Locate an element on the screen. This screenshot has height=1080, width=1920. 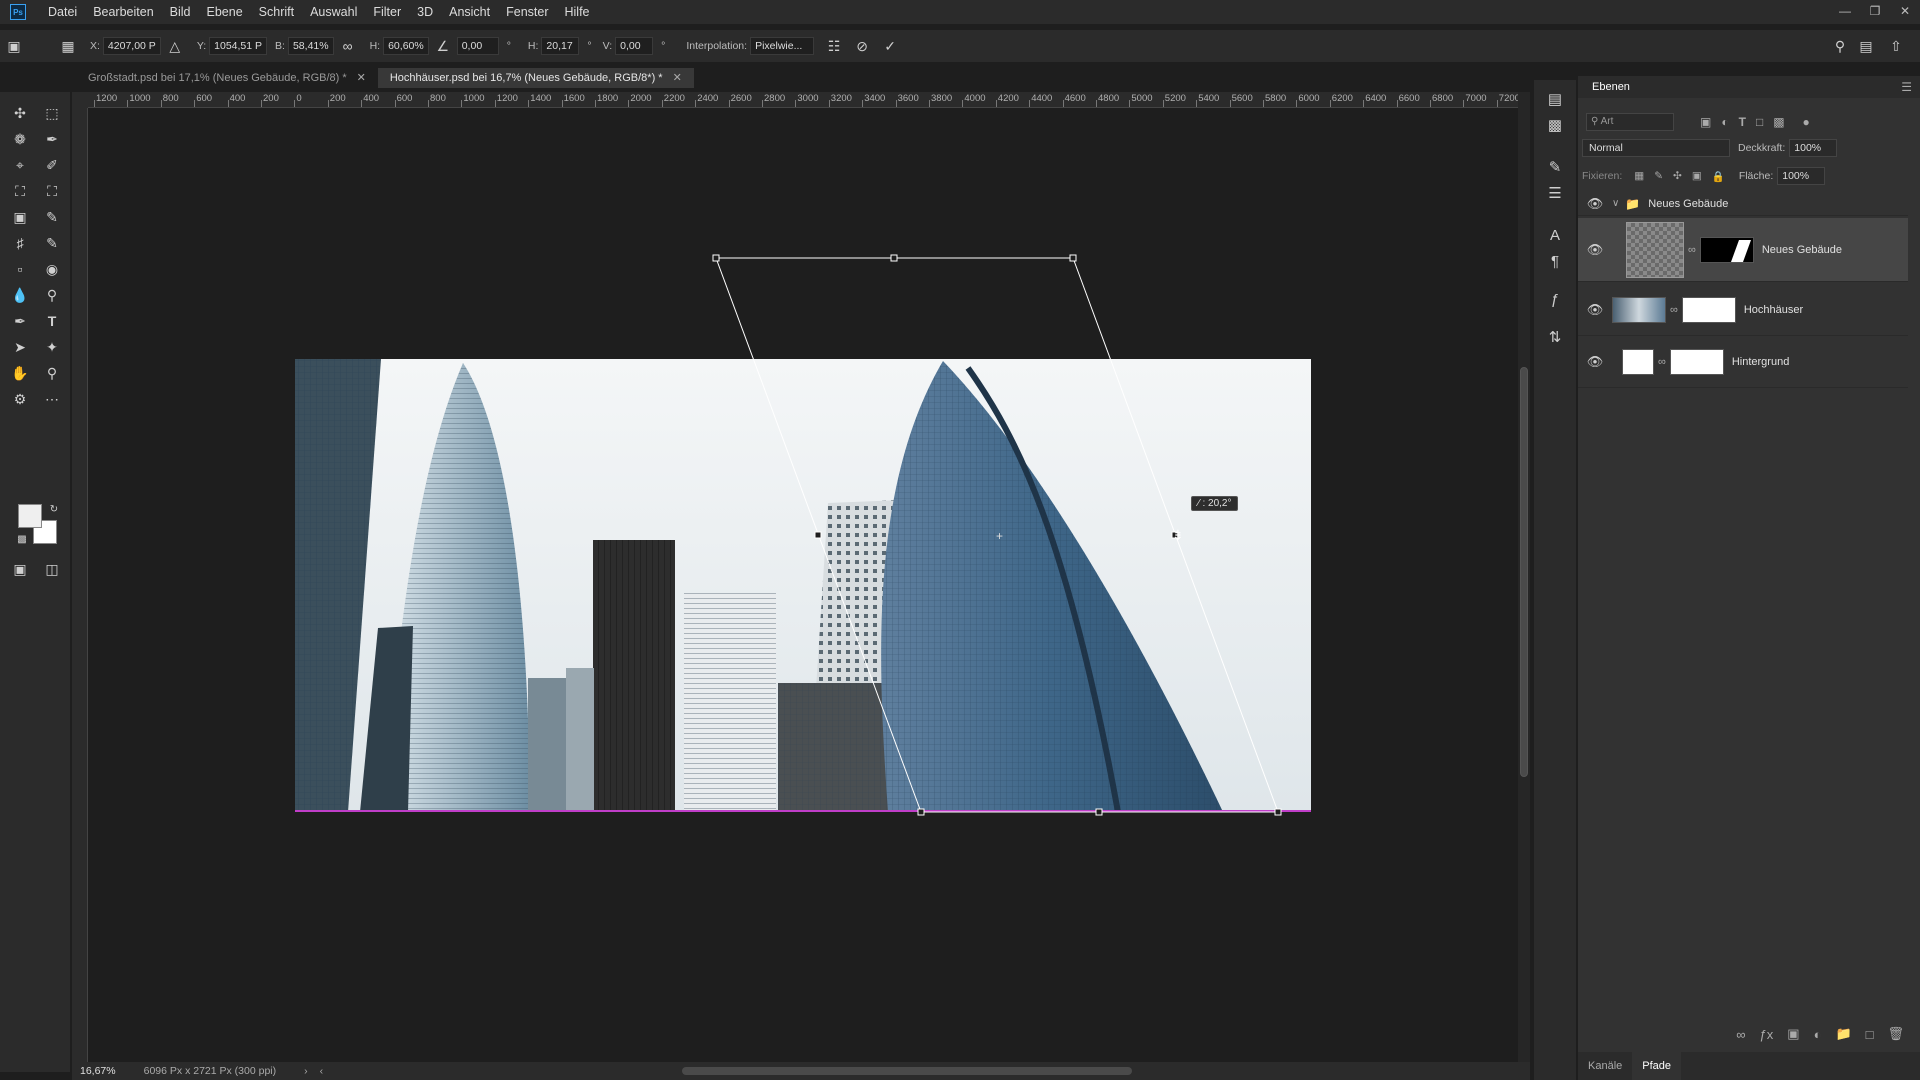
delta-icon: △ is located at coordinates (175, 46).